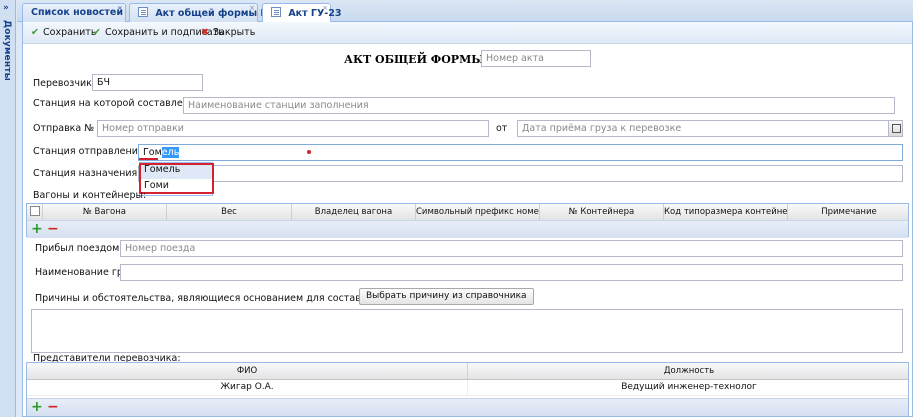 The image size is (913, 417). What do you see at coordinates (35, 212) in the screenshot?
I see `select-all-checkbox` at bounding box center [35, 212].